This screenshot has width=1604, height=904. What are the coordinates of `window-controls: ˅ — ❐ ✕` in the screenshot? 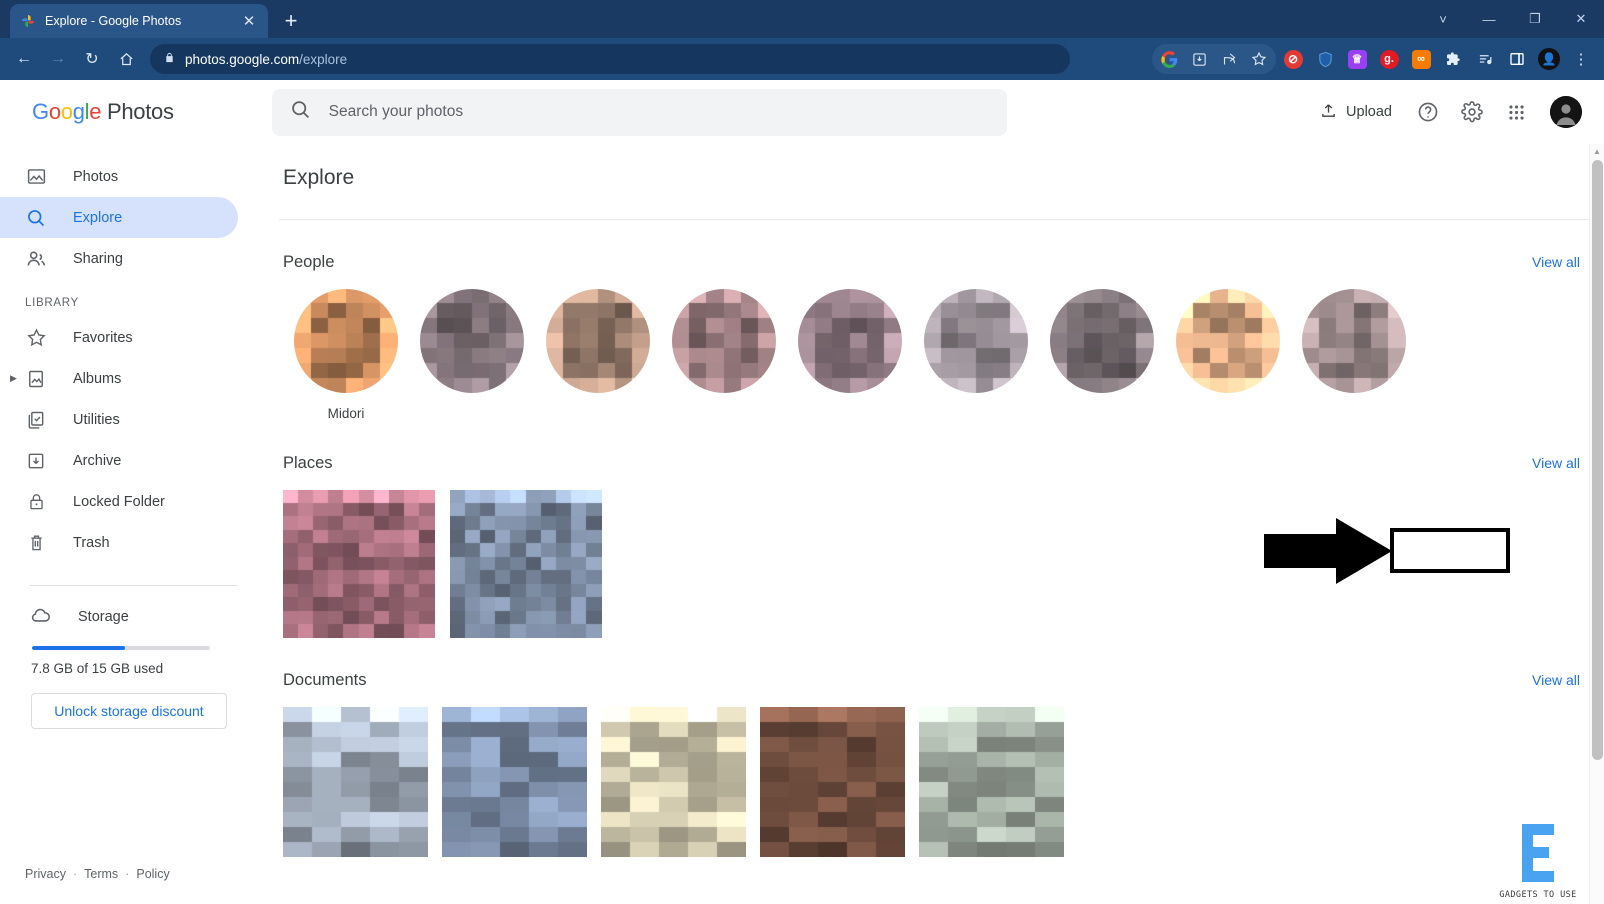 It's located at (1512, 19).